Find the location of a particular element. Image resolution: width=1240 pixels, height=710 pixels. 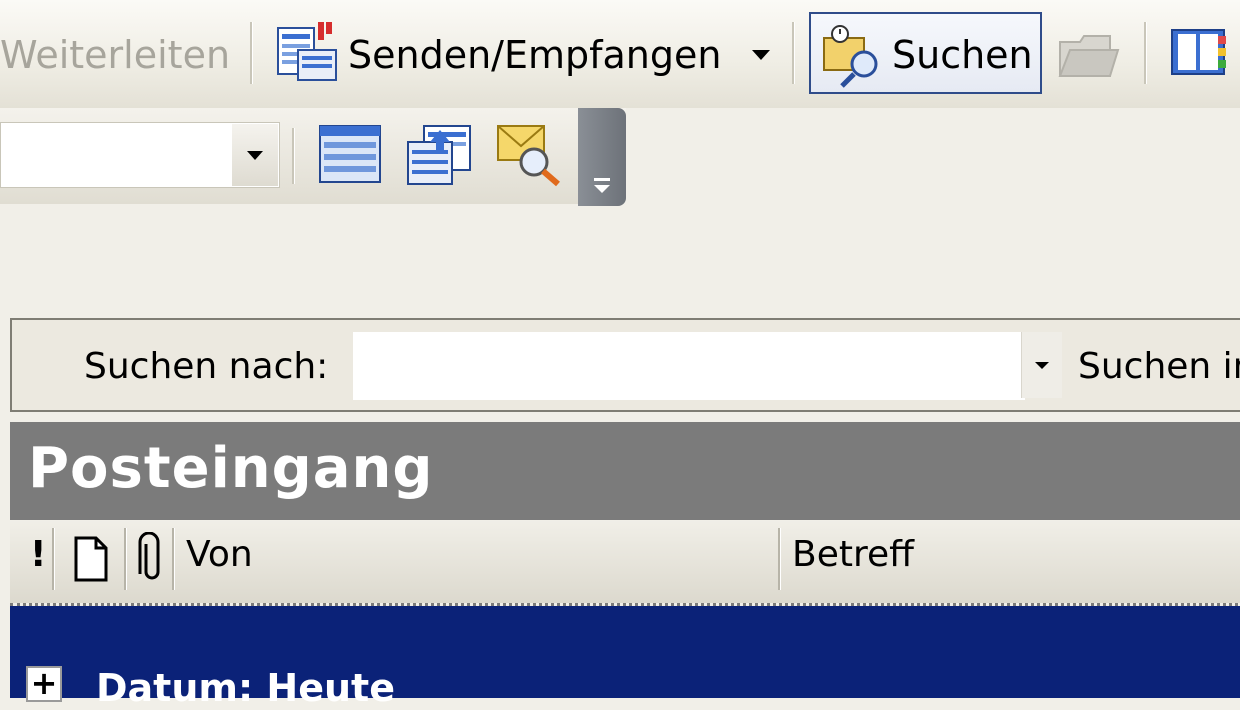

open-folder-icon is located at coordinates (1087, 53).